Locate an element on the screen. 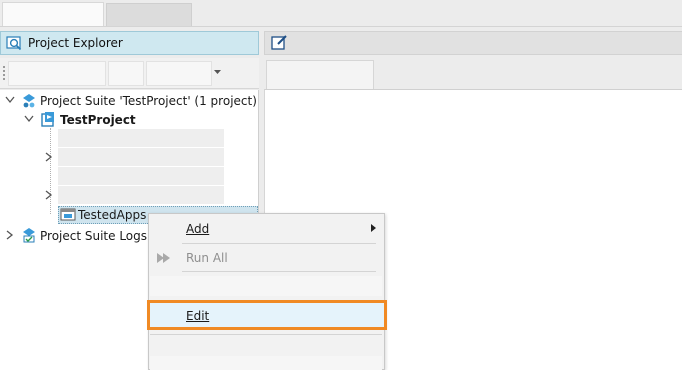 Image resolution: width=682 pixels, height=370 pixels. tested-apps-icon is located at coordinates (68, 214).